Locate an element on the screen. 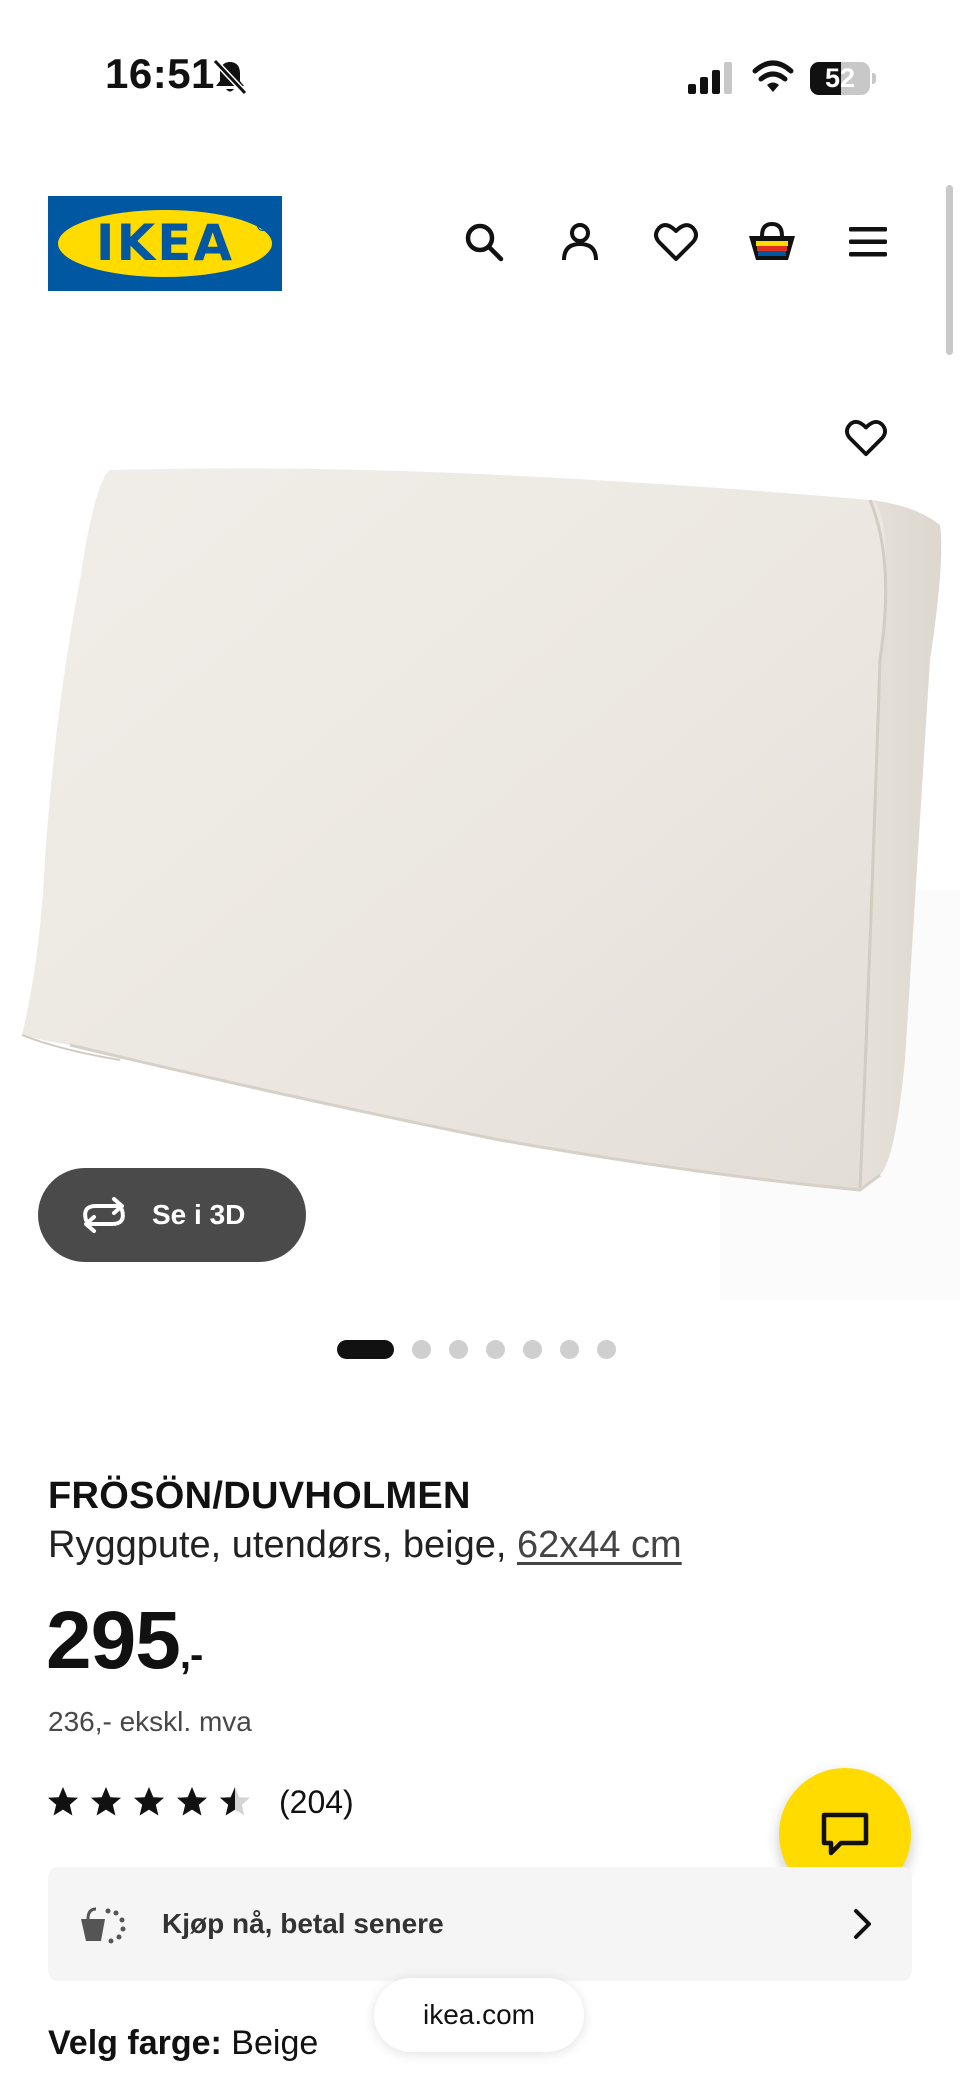 Image resolution: width=960 pixels, height=2087 pixels. product-description: Ryggpute, utendørs, beige, 62x44 cm is located at coordinates (365, 1545).